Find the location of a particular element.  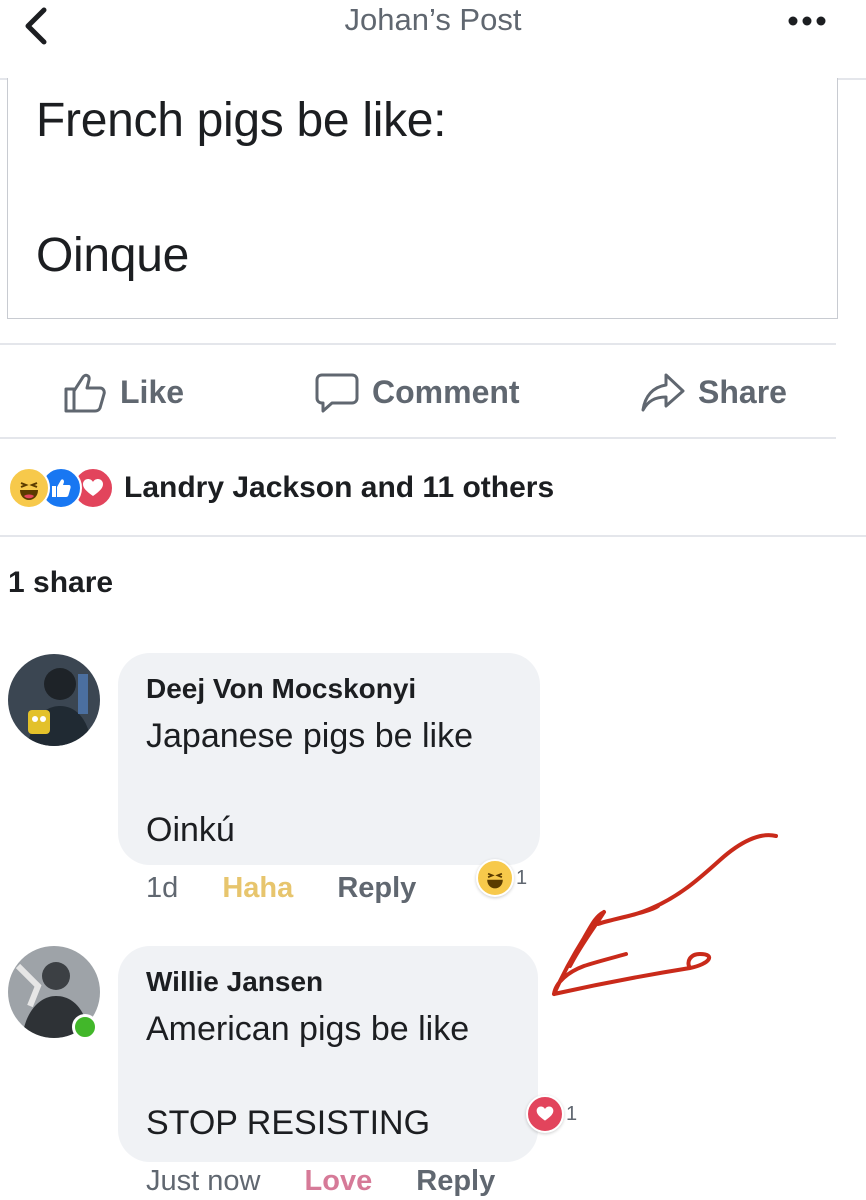

reactions-summary: Landry Jackson and 11 others is located at coordinates (281, 488).